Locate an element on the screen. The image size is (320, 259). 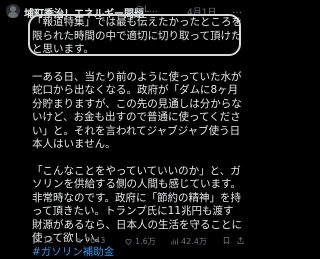
views-icon is located at coordinates (174, 241).